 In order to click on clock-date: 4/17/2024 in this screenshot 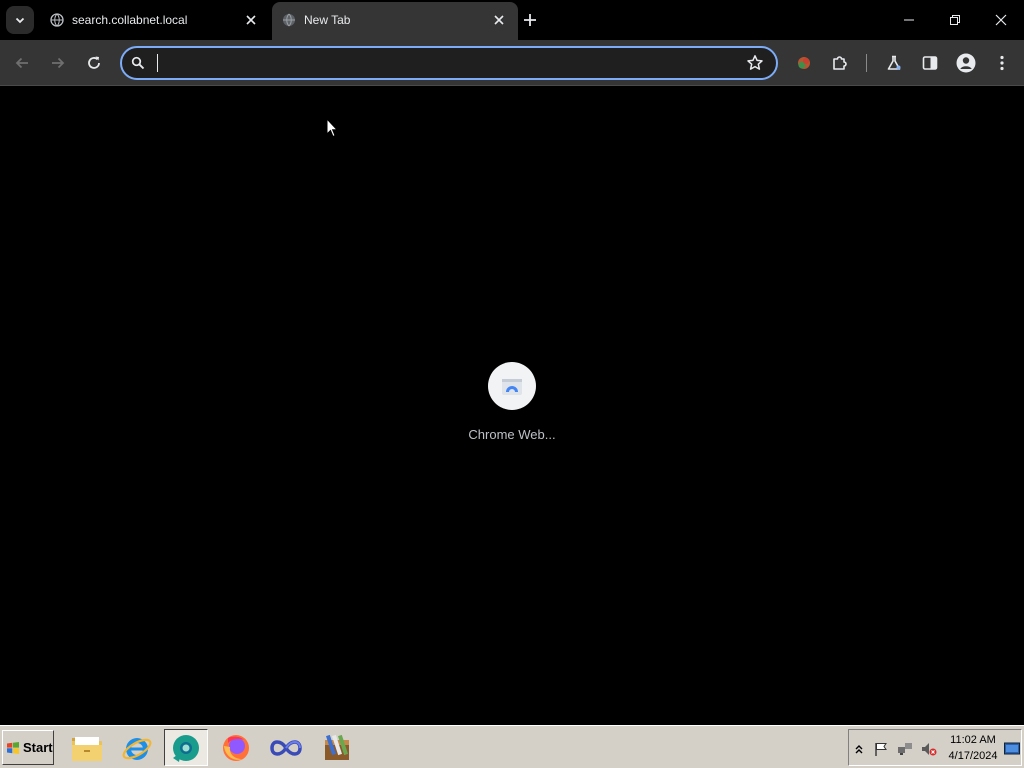, I will do `click(973, 756)`.